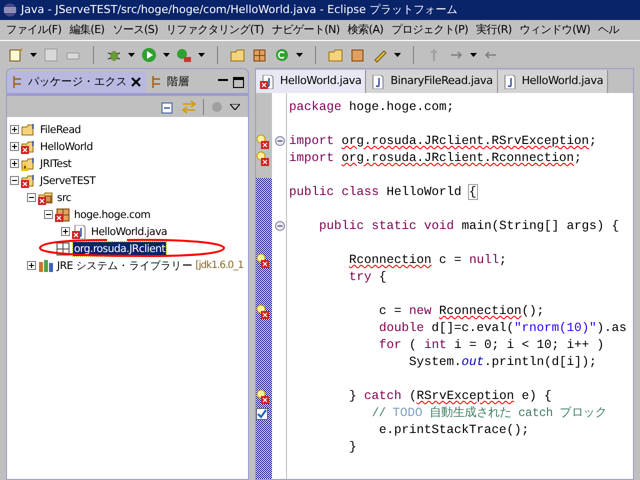 The height and width of the screenshot is (480, 640). Describe the element at coordinates (382, 192) in the screenshot. I see `code-line: public class HelloWorld {` at that location.